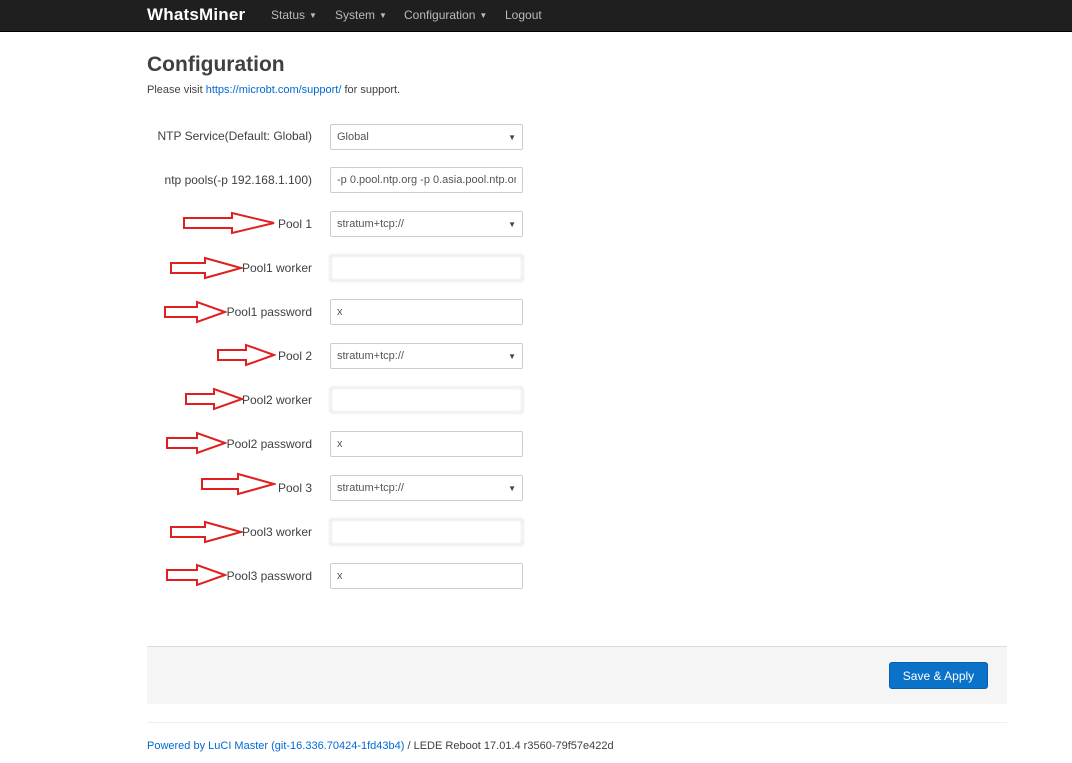 This screenshot has height=763, width=1072. Describe the element at coordinates (938, 675) in the screenshot. I see `save-apply-button: Save & Apply` at that location.